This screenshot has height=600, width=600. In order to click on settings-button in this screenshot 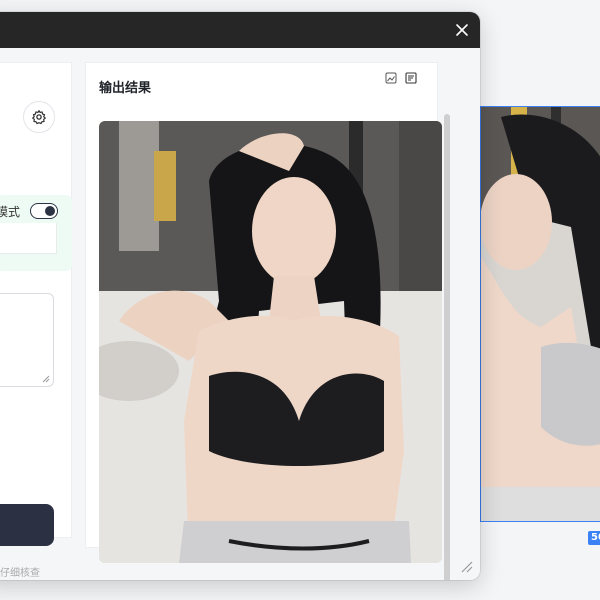, I will do `click(39, 117)`.